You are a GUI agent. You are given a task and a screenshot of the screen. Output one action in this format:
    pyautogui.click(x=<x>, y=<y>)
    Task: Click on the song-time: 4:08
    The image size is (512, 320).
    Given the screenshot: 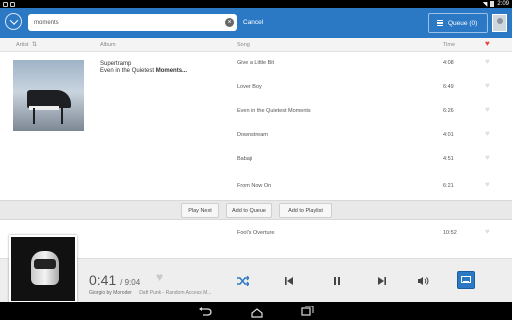 What is the action you would take?
    pyautogui.click(x=448, y=63)
    